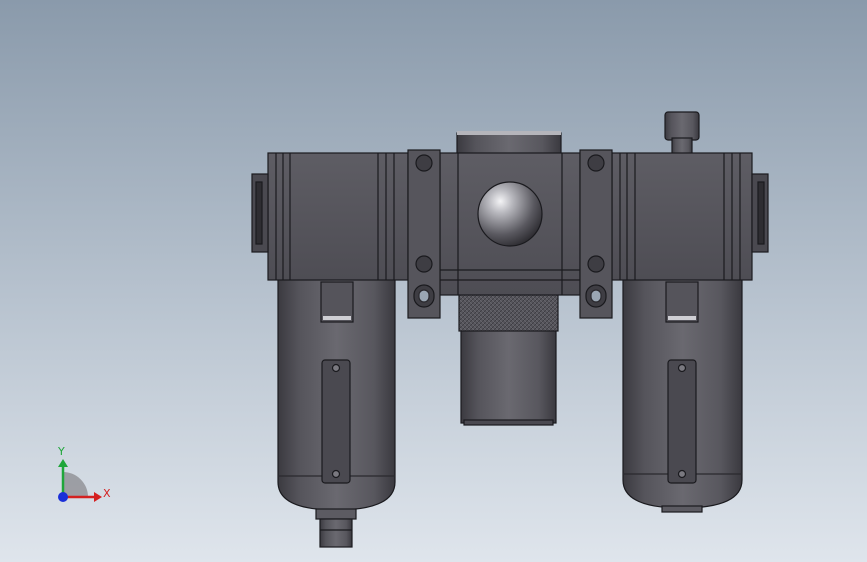  What do you see at coordinates (690, 216) in the screenshot?
I see `right-module-body` at bounding box center [690, 216].